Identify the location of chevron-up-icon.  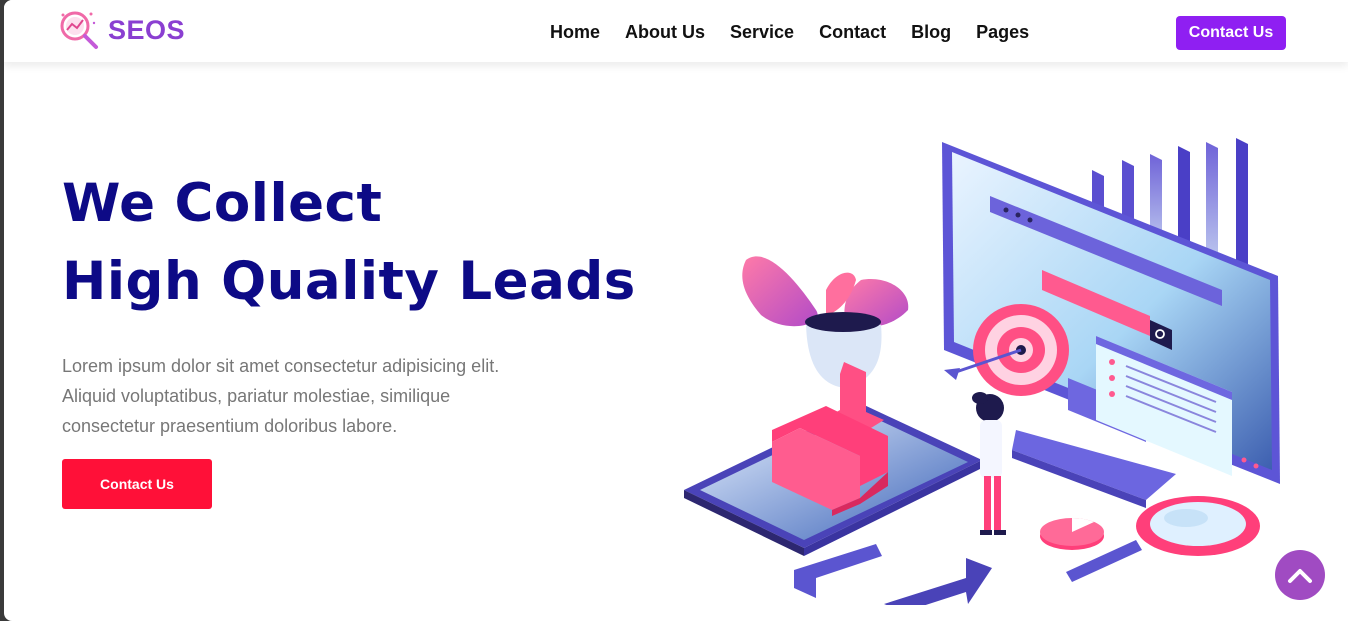
(1300, 576).